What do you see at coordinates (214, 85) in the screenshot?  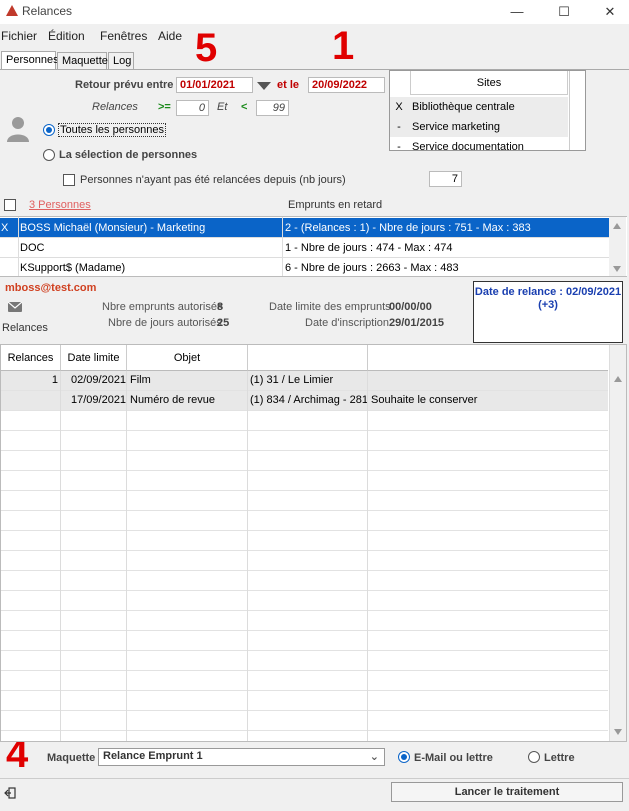 I see `date-from-input: 01/01/2021` at bounding box center [214, 85].